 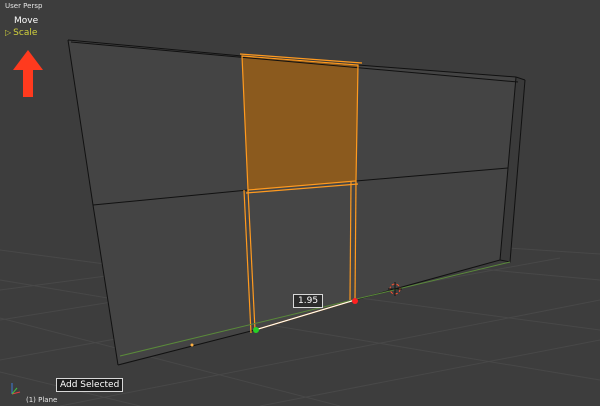 I want to click on history-item-scale: ▷ Scale, so click(x=21, y=33).